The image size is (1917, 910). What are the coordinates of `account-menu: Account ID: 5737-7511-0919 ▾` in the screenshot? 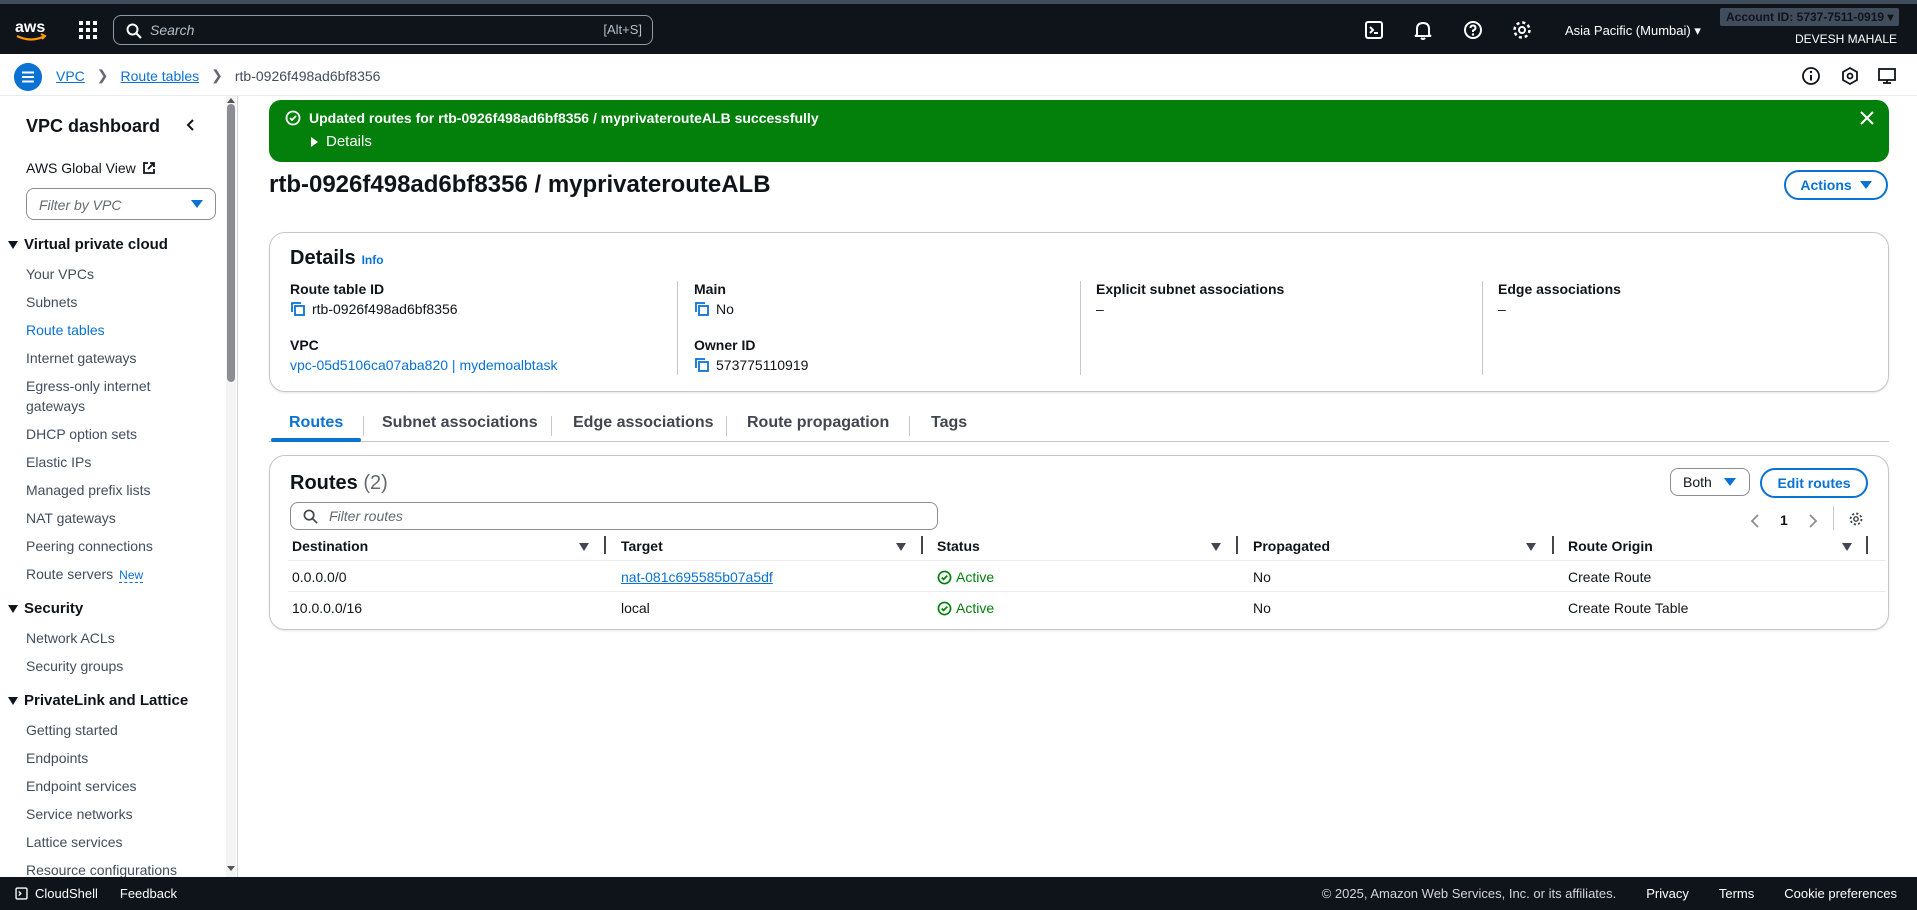 It's located at (1810, 17).